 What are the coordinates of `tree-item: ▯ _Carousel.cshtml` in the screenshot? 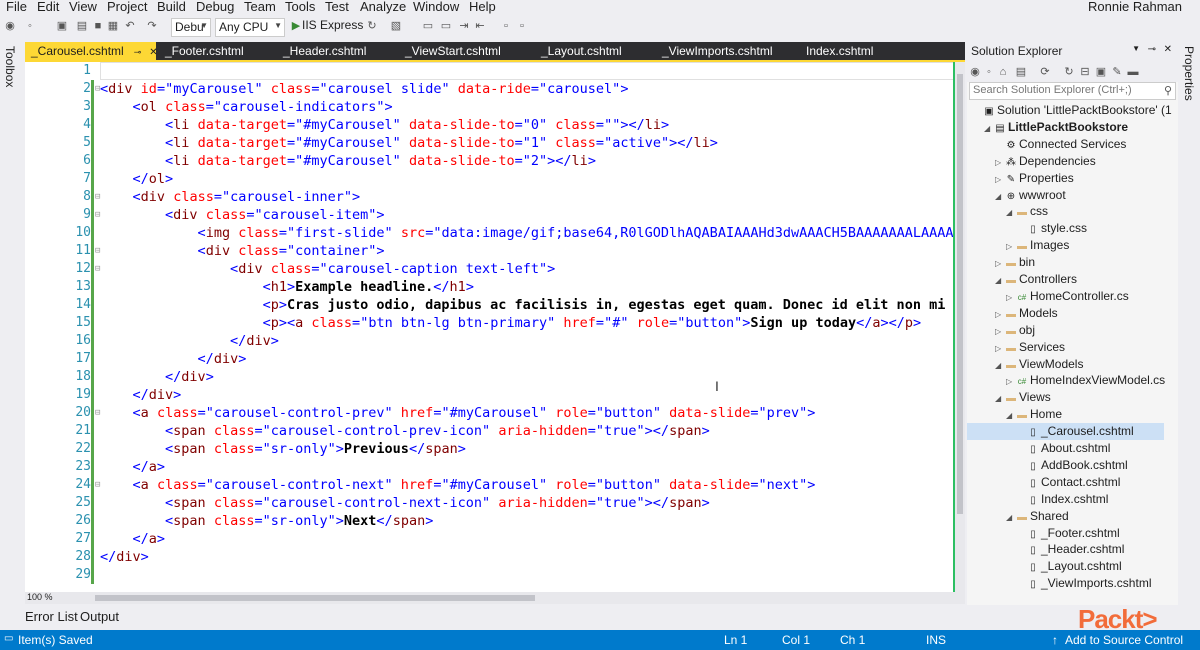 It's located at (1065, 432).